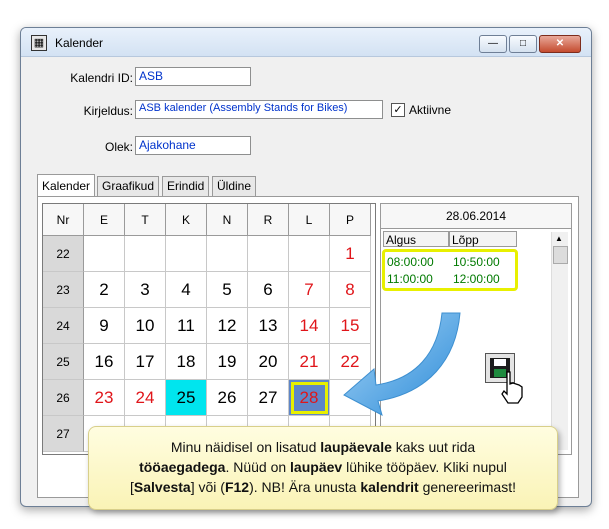 This screenshot has height=529, width=609. Describe the element at coordinates (63, 254) in the screenshot. I see `week-number: 22` at that location.